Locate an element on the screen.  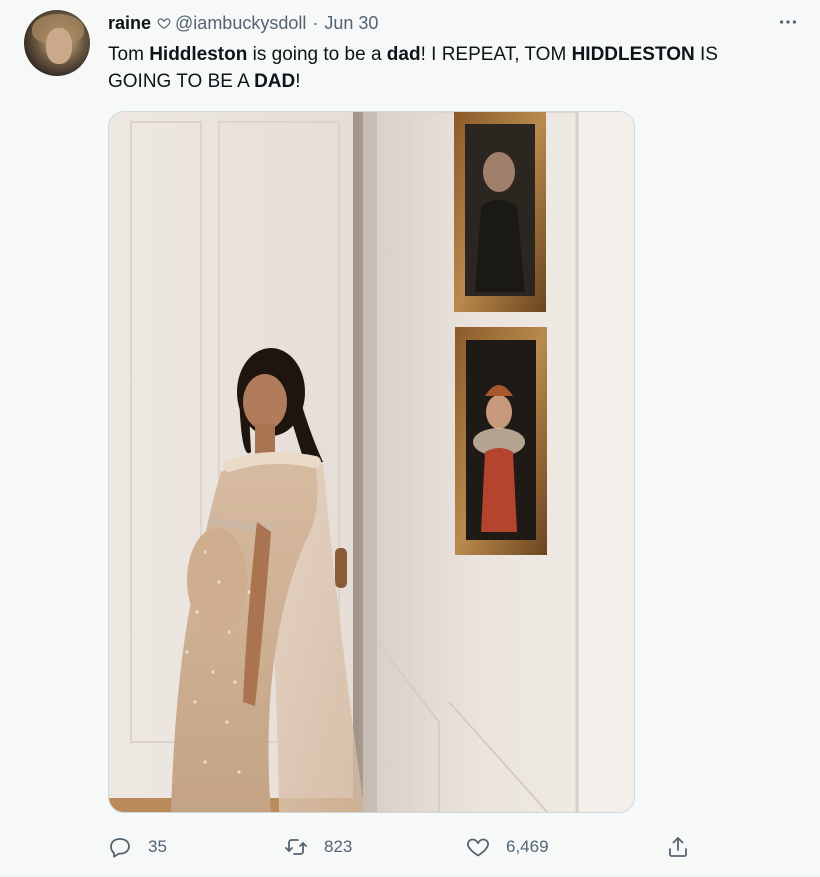
text-part-bold: dad is located at coordinates (403, 54).